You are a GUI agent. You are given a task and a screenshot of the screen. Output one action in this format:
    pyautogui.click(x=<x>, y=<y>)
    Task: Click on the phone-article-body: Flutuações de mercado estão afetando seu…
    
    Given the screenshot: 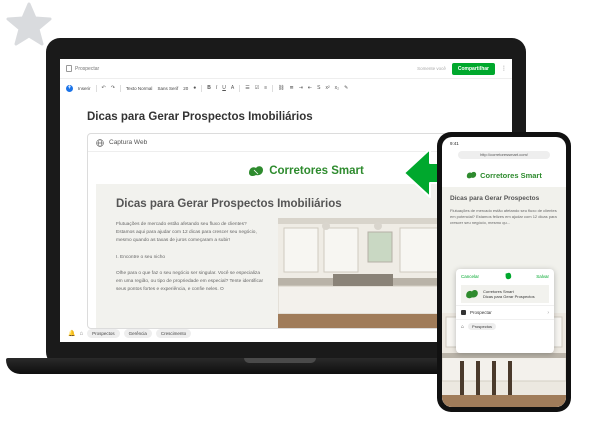 What is the action you would take?
    pyautogui.click(x=503, y=216)
    